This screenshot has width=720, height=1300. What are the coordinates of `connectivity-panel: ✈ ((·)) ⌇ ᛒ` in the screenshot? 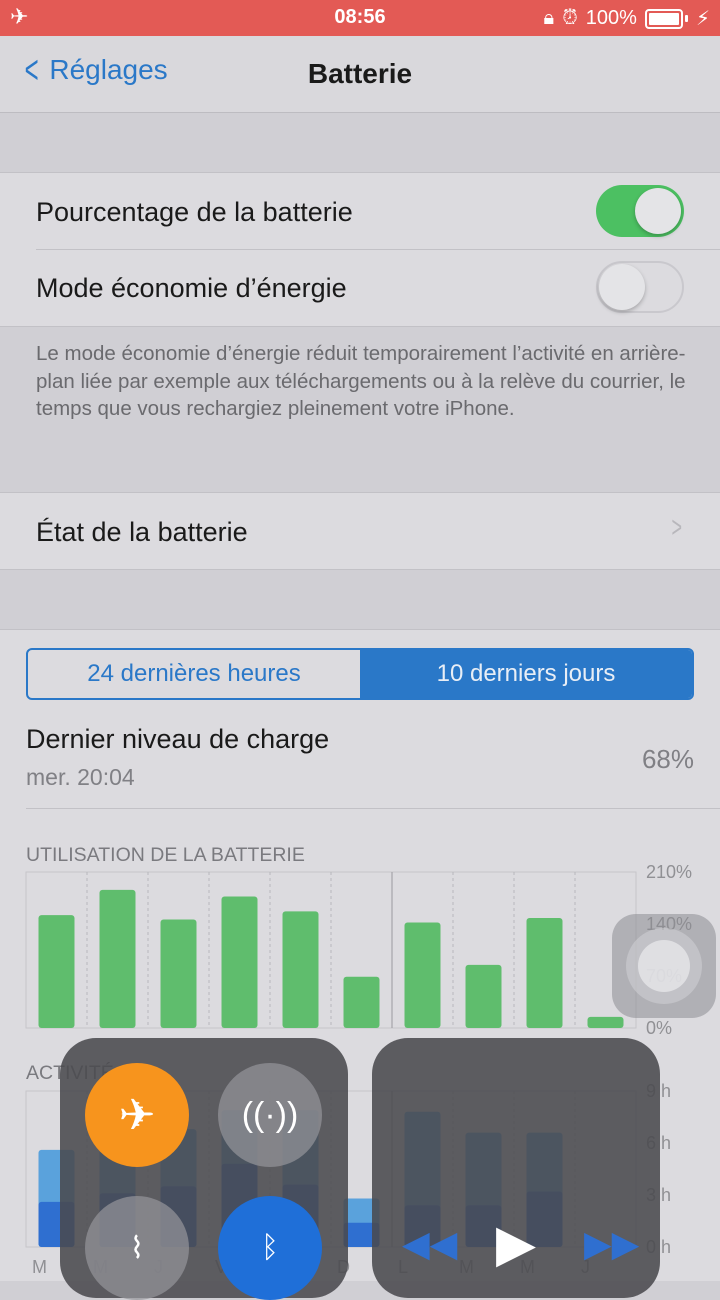 It's located at (204, 1169).